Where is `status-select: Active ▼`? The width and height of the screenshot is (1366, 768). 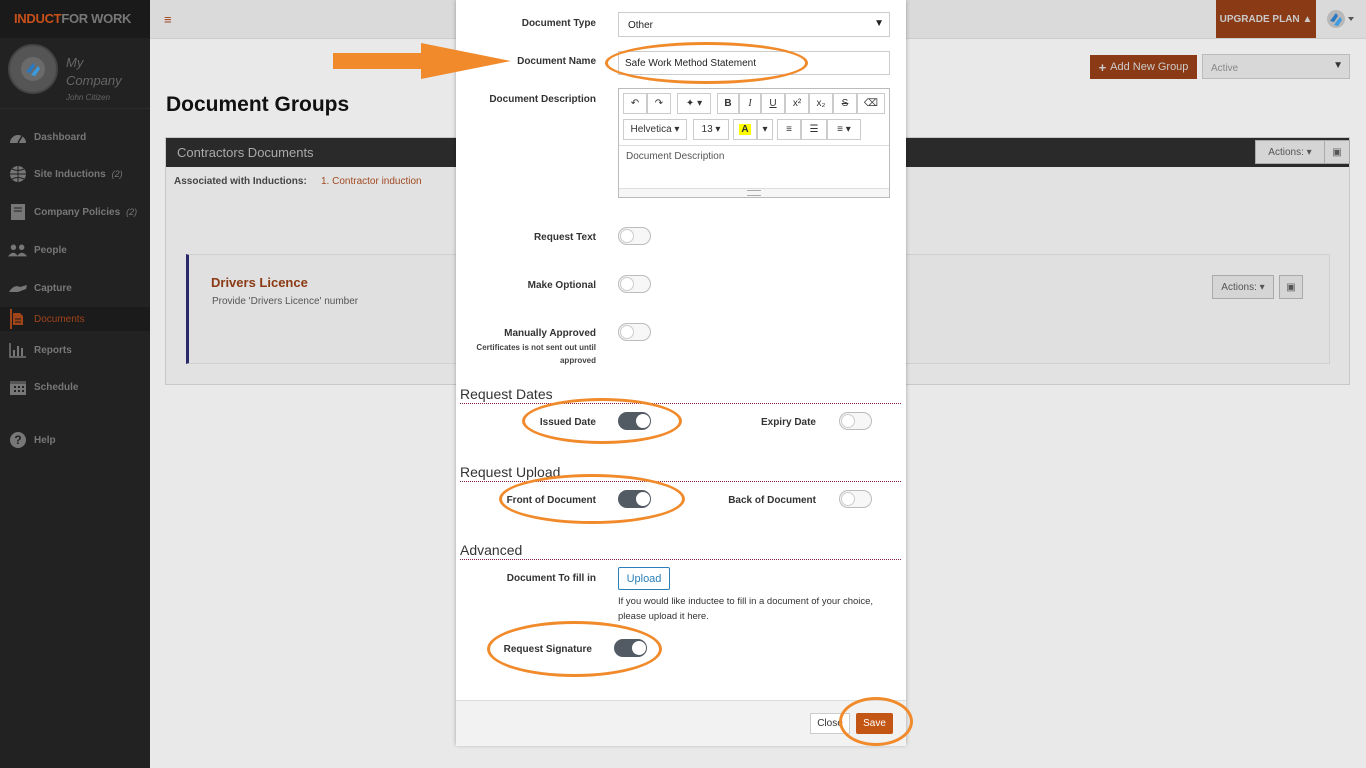
status-select: Active ▼ is located at coordinates (1276, 66).